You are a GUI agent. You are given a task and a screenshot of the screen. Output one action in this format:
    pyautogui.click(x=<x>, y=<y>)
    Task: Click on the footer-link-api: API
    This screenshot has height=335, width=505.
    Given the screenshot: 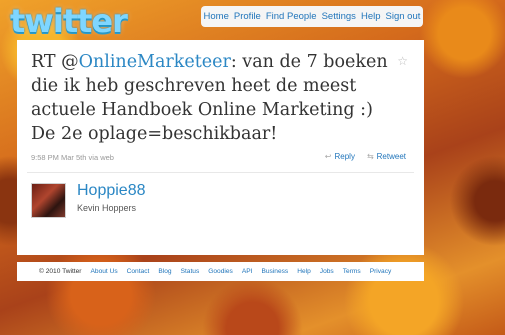 What is the action you would take?
    pyautogui.click(x=247, y=271)
    